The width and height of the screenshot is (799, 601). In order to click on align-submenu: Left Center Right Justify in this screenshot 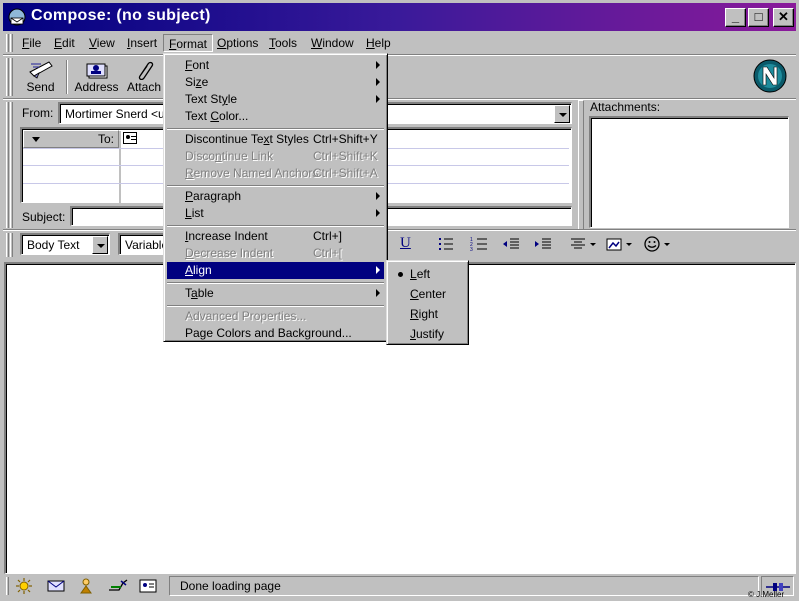, I will do `click(427, 302)`.